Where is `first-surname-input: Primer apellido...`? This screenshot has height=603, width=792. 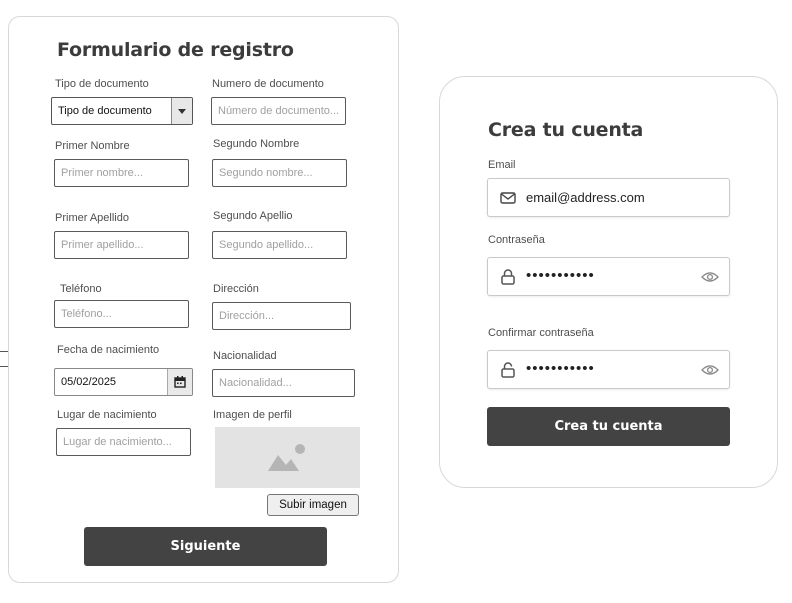 first-surname-input: Primer apellido... is located at coordinates (121, 245).